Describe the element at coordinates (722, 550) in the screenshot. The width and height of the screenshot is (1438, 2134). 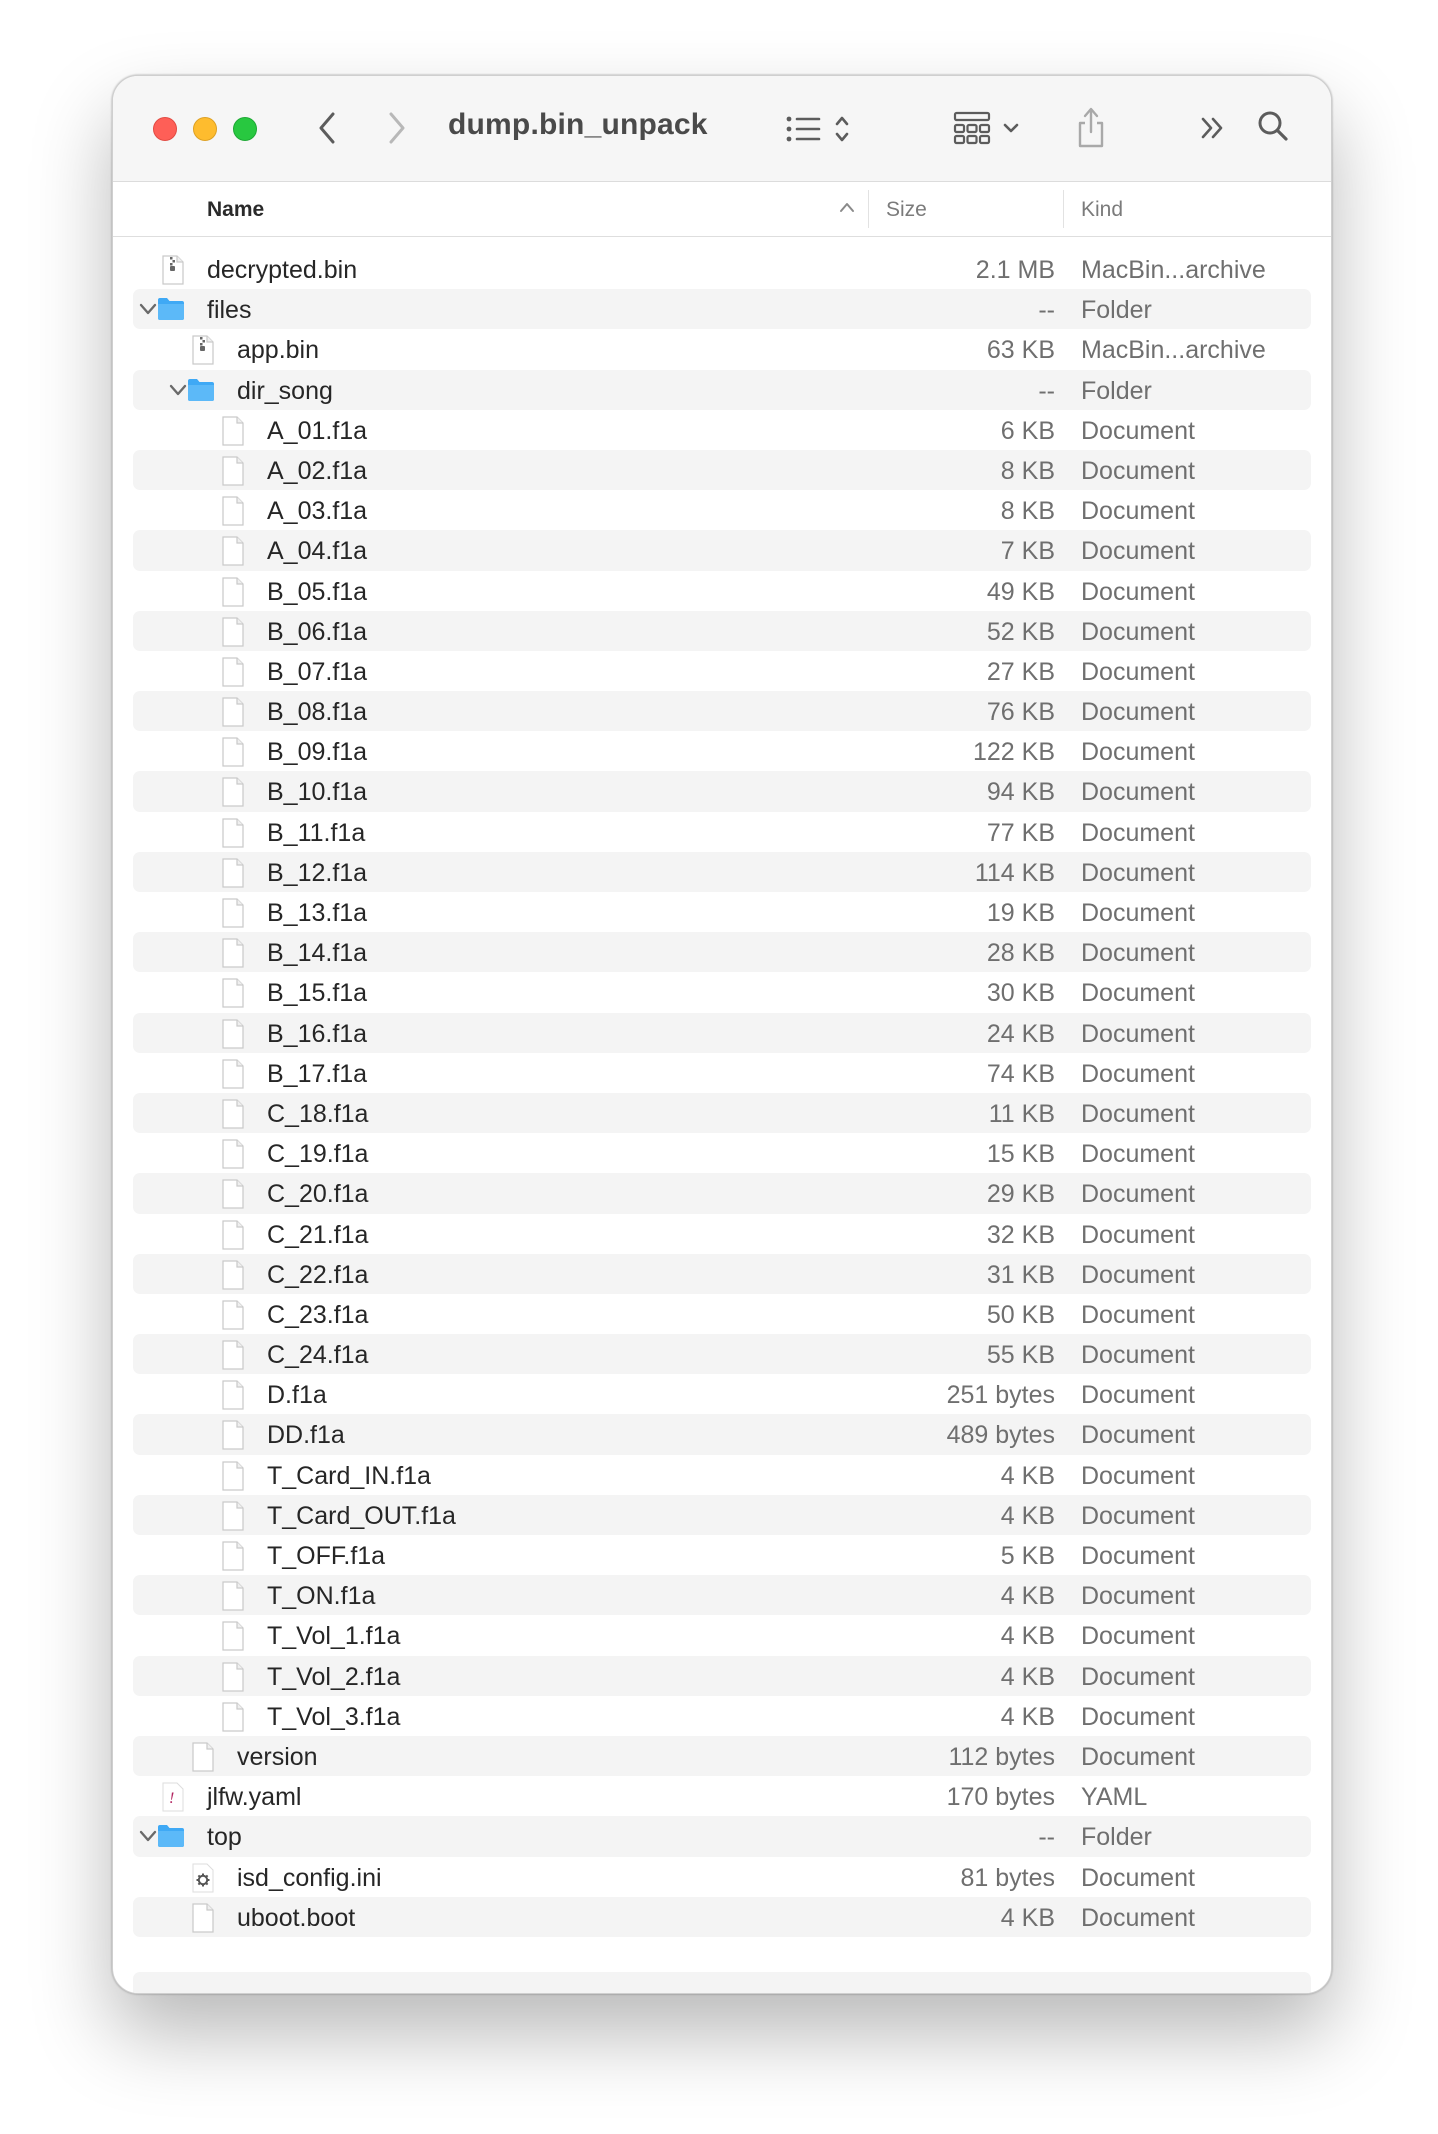
I see `file-row: A_04.f1a 7 KB Document` at that location.